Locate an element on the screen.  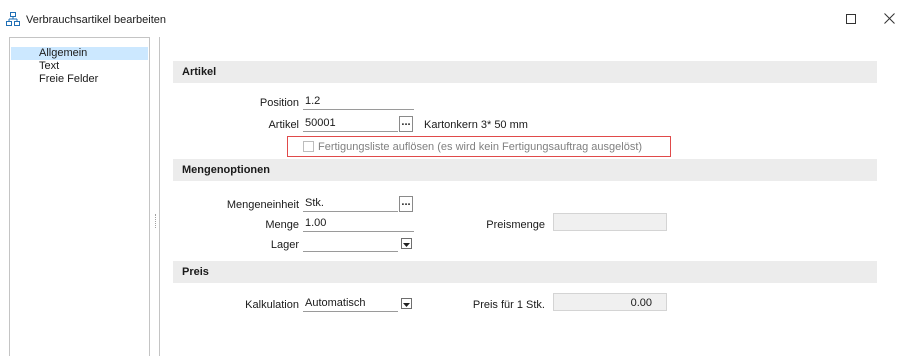
lager-dropdown-button is located at coordinates (406, 243).